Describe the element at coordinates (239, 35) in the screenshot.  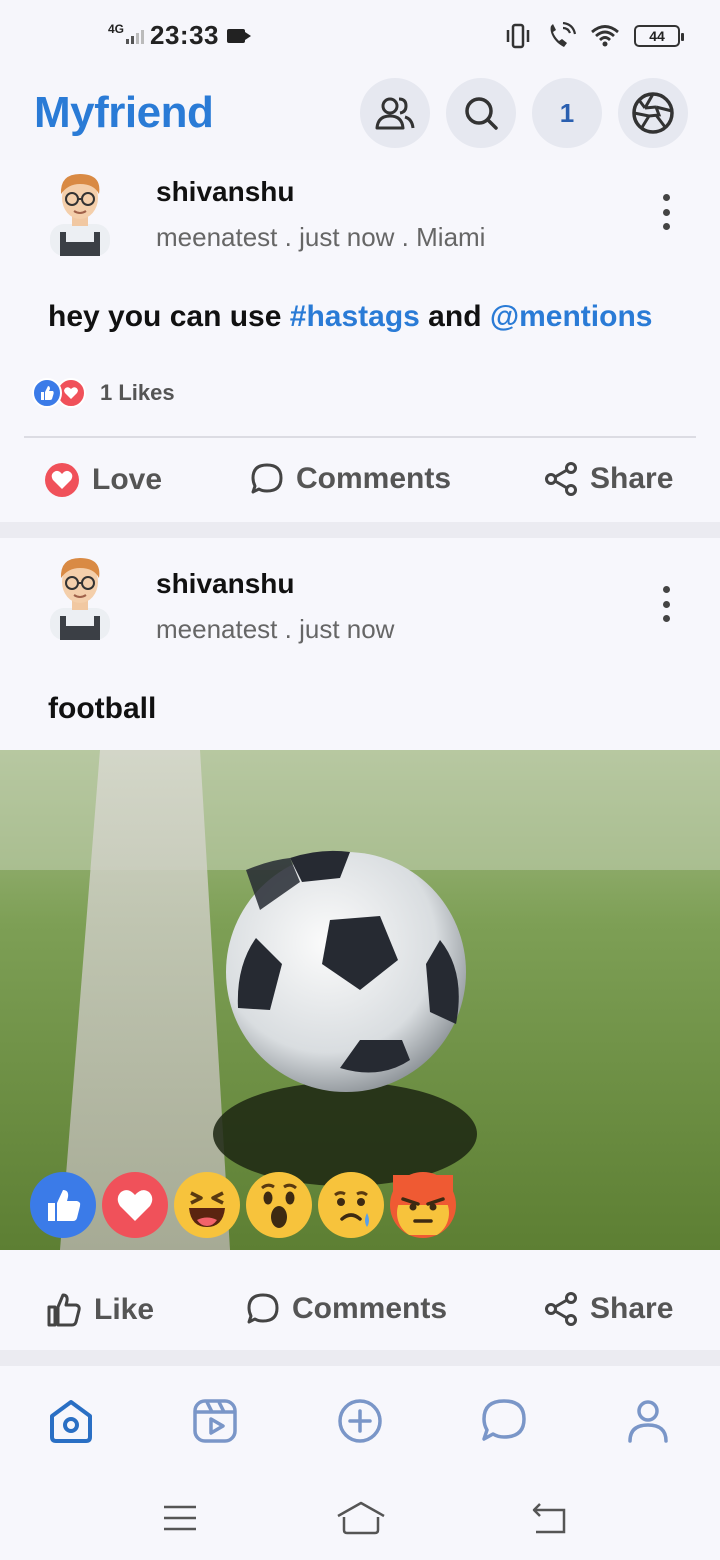
I see `video-camera-icon` at that location.